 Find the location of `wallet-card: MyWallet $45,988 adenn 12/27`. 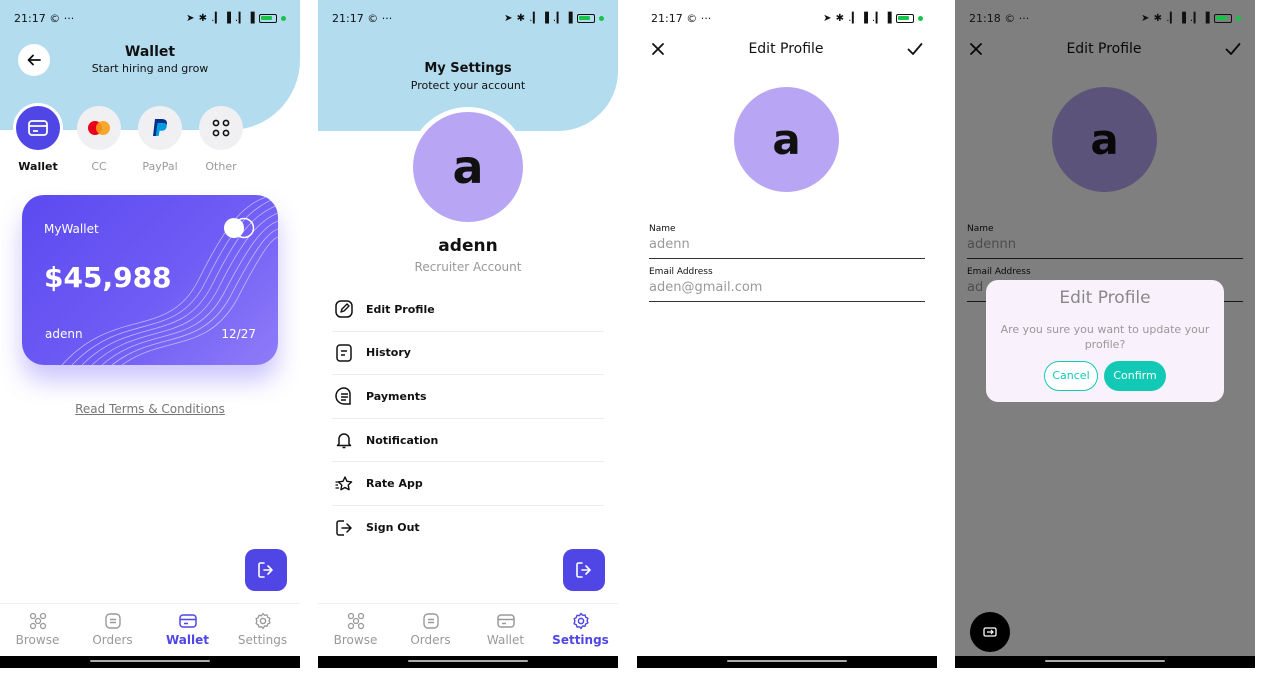

wallet-card: MyWallet $45,988 adenn 12/27 is located at coordinates (150, 280).